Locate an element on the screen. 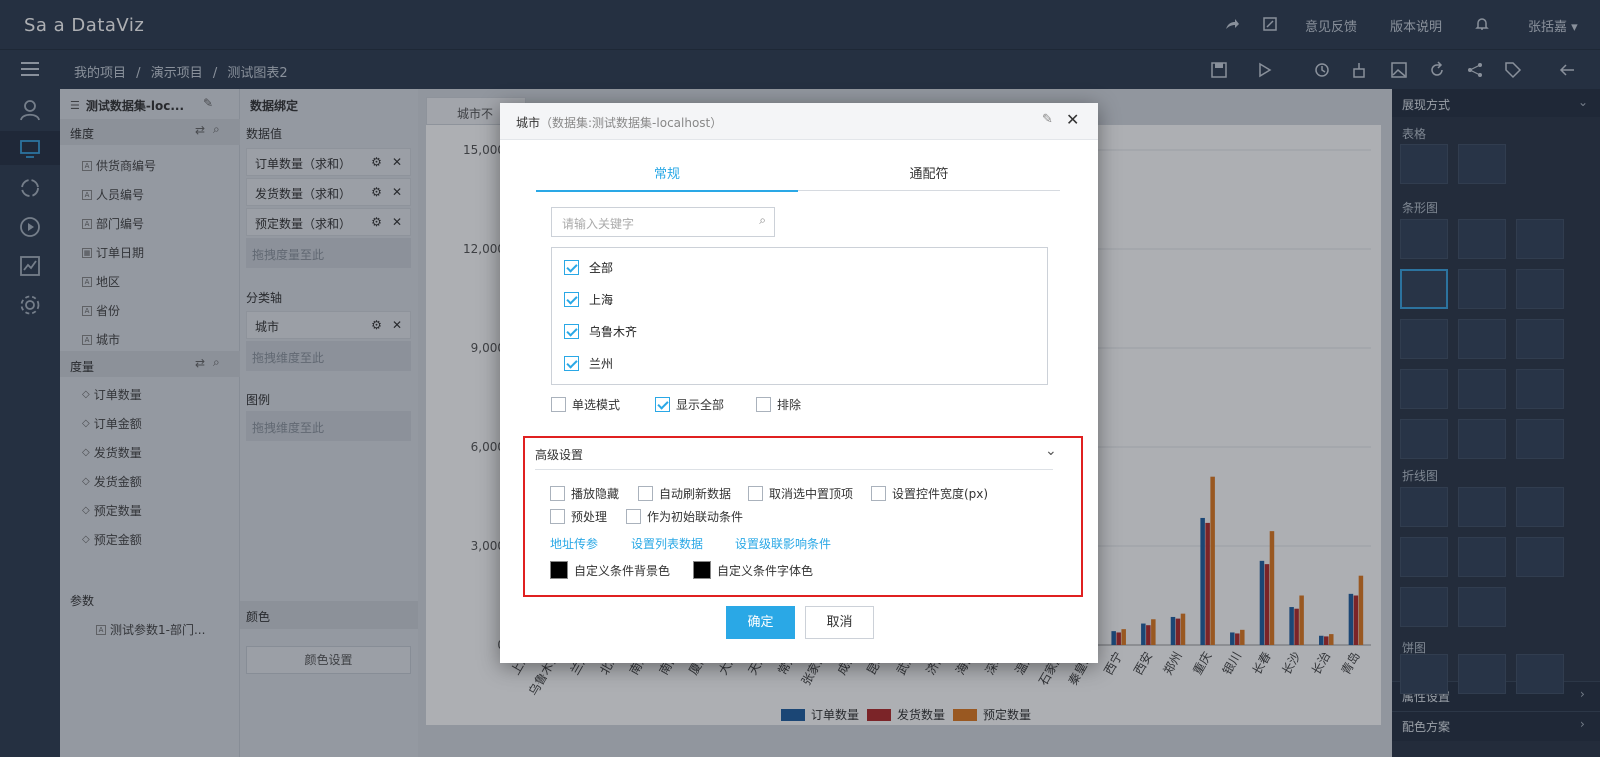  list-data-link: 设置列表数据 is located at coordinates (667, 543).